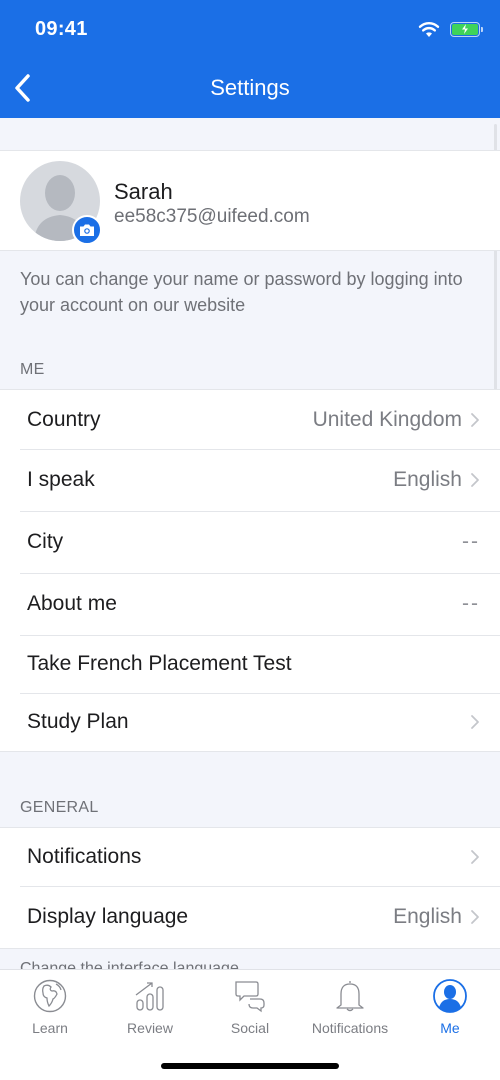 Image resolution: width=500 pixels, height=1080 pixels. Describe the element at coordinates (250, 857) in the screenshot. I see `row-notifications: Notifications` at that location.